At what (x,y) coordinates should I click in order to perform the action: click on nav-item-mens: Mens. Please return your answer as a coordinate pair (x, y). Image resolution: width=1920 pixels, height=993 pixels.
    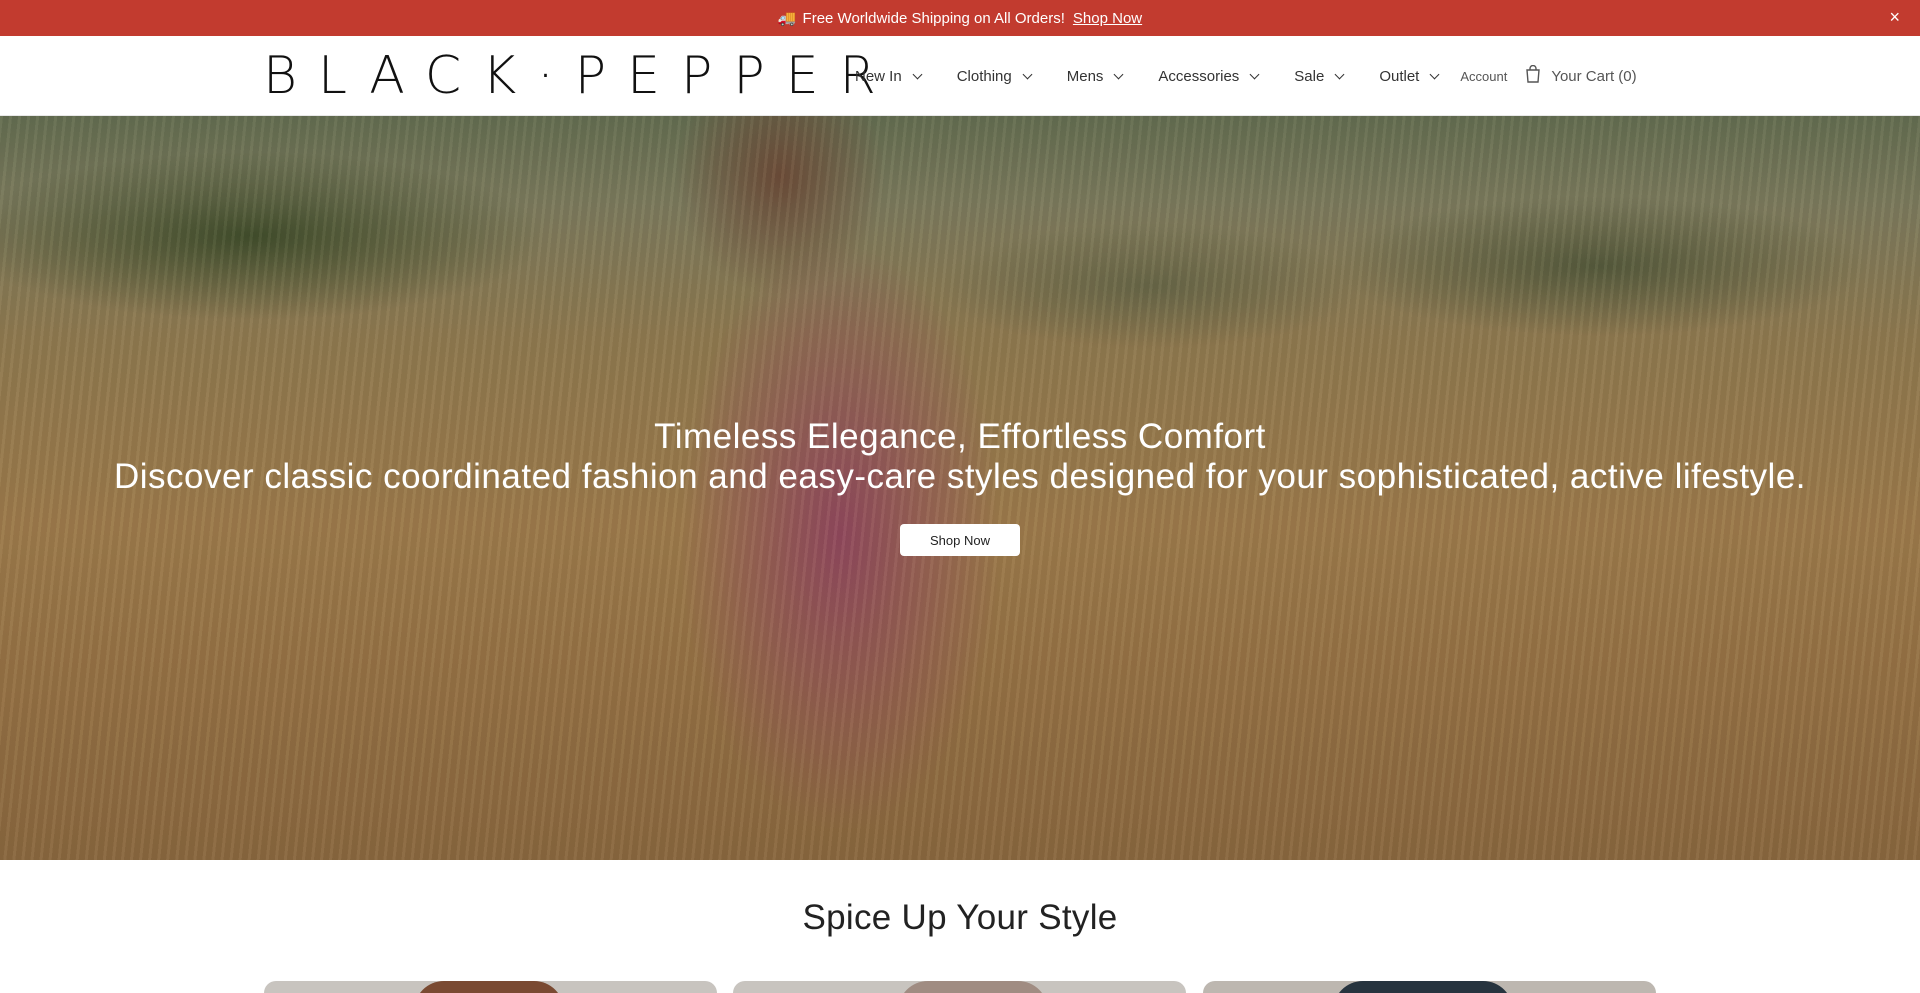
    Looking at the image, I should click on (1095, 76).